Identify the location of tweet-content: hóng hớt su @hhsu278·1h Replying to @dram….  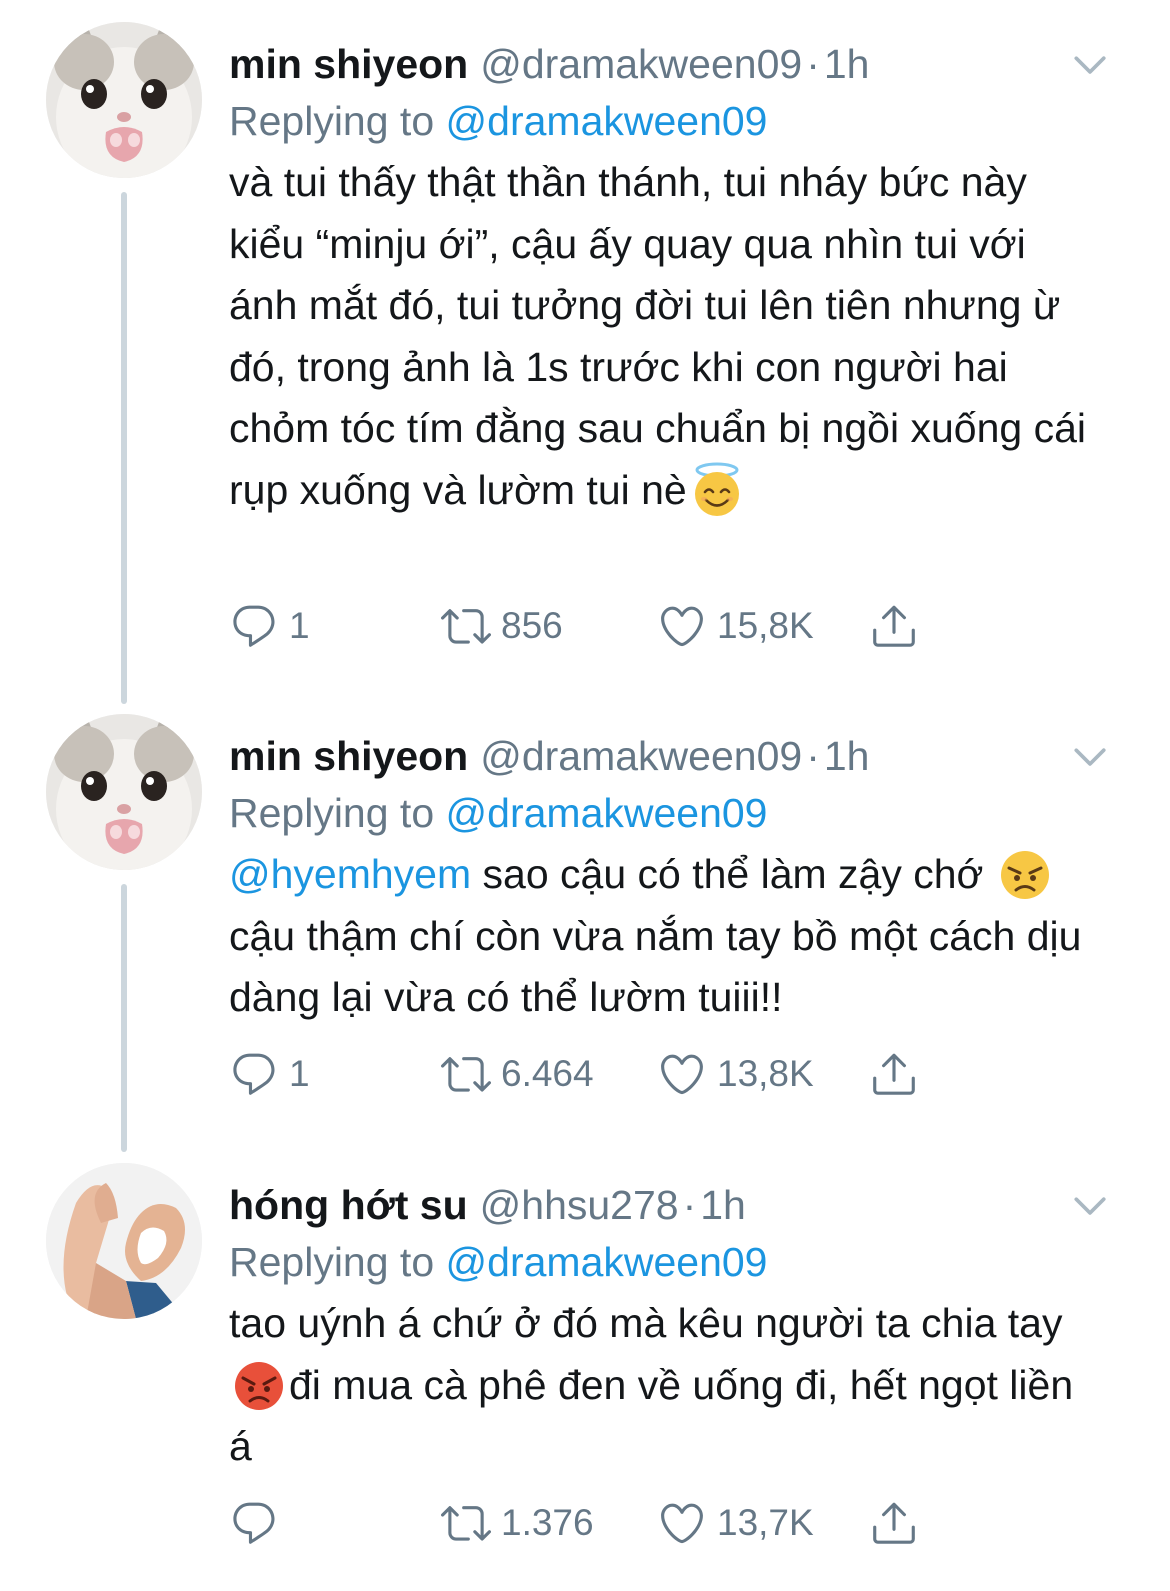
(664, 1320).